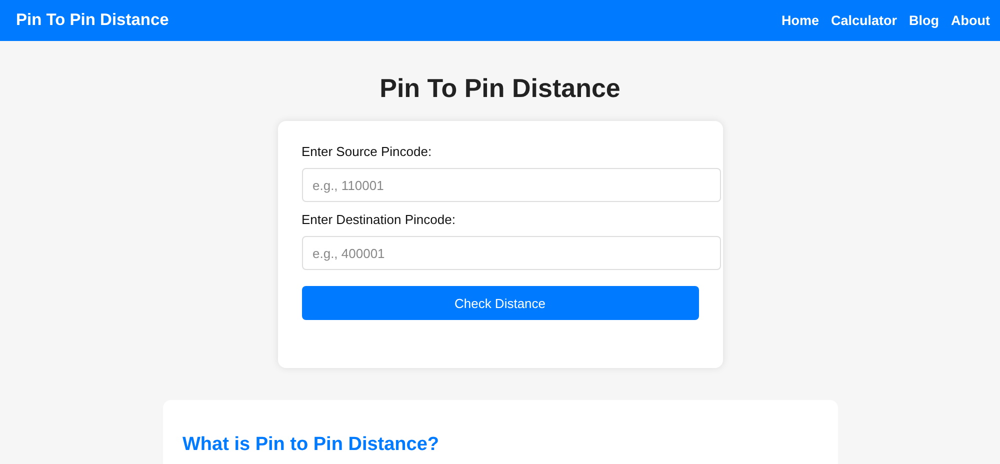 The image size is (1000, 464). I want to click on section-heading: What is Pin to Pin Distance?, so click(311, 445).